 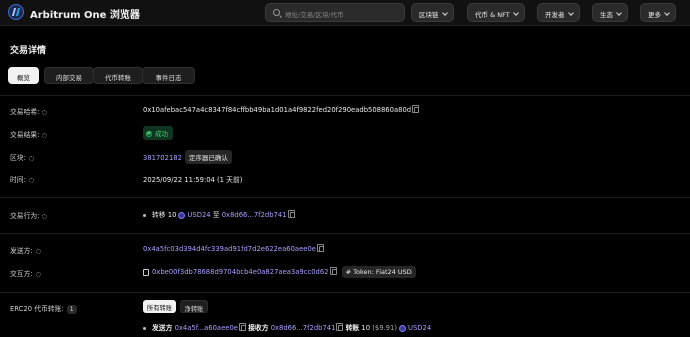 What do you see at coordinates (85, 13) in the screenshot?
I see `app-title: Arbitrum One 浏览器` at bounding box center [85, 13].